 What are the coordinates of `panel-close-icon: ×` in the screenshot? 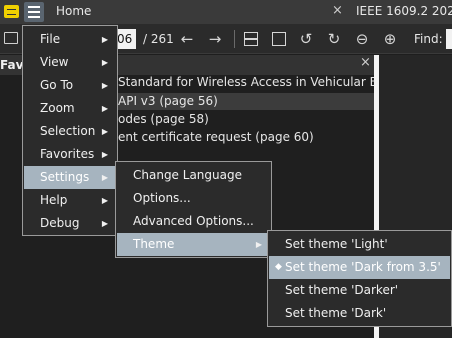 It's located at (365, 62).